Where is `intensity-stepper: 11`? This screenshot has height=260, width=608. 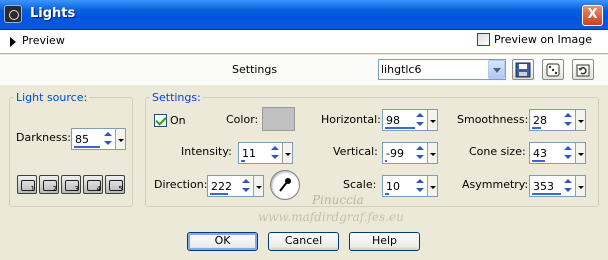 intensity-stepper: 11 is located at coordinates (265, 153).